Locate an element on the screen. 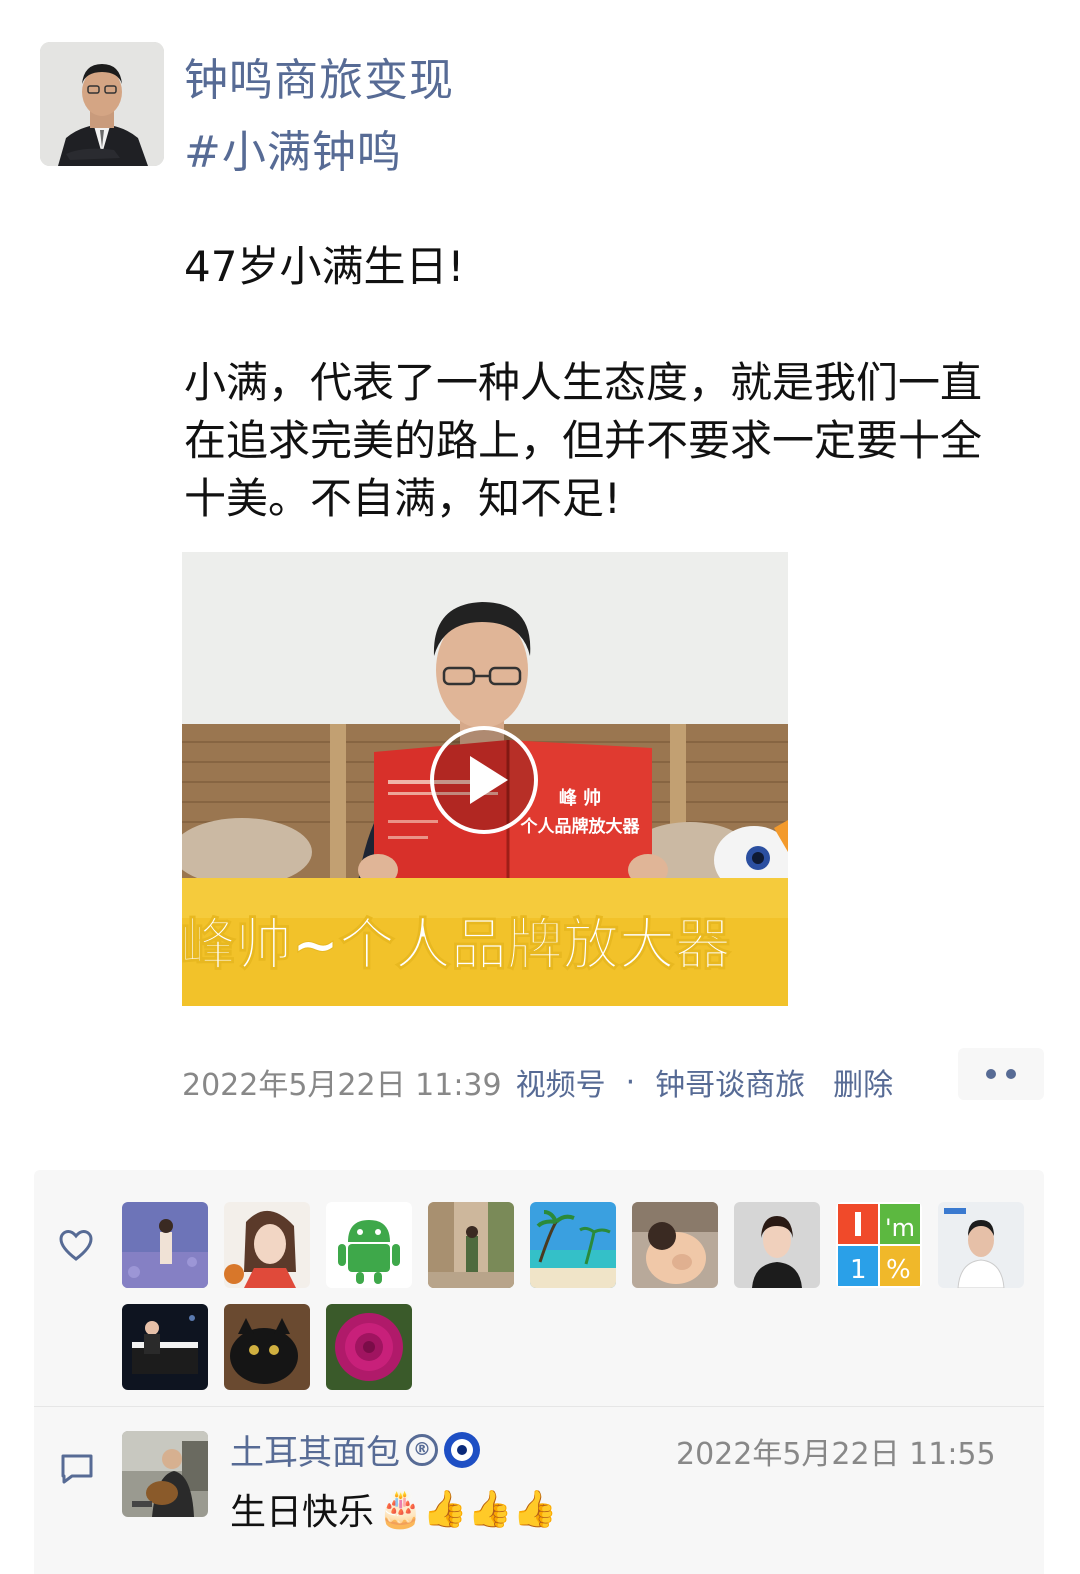 This screenshot has height=1574, width=1080. registered-icon: ® is located at coordinates (422, 1449).